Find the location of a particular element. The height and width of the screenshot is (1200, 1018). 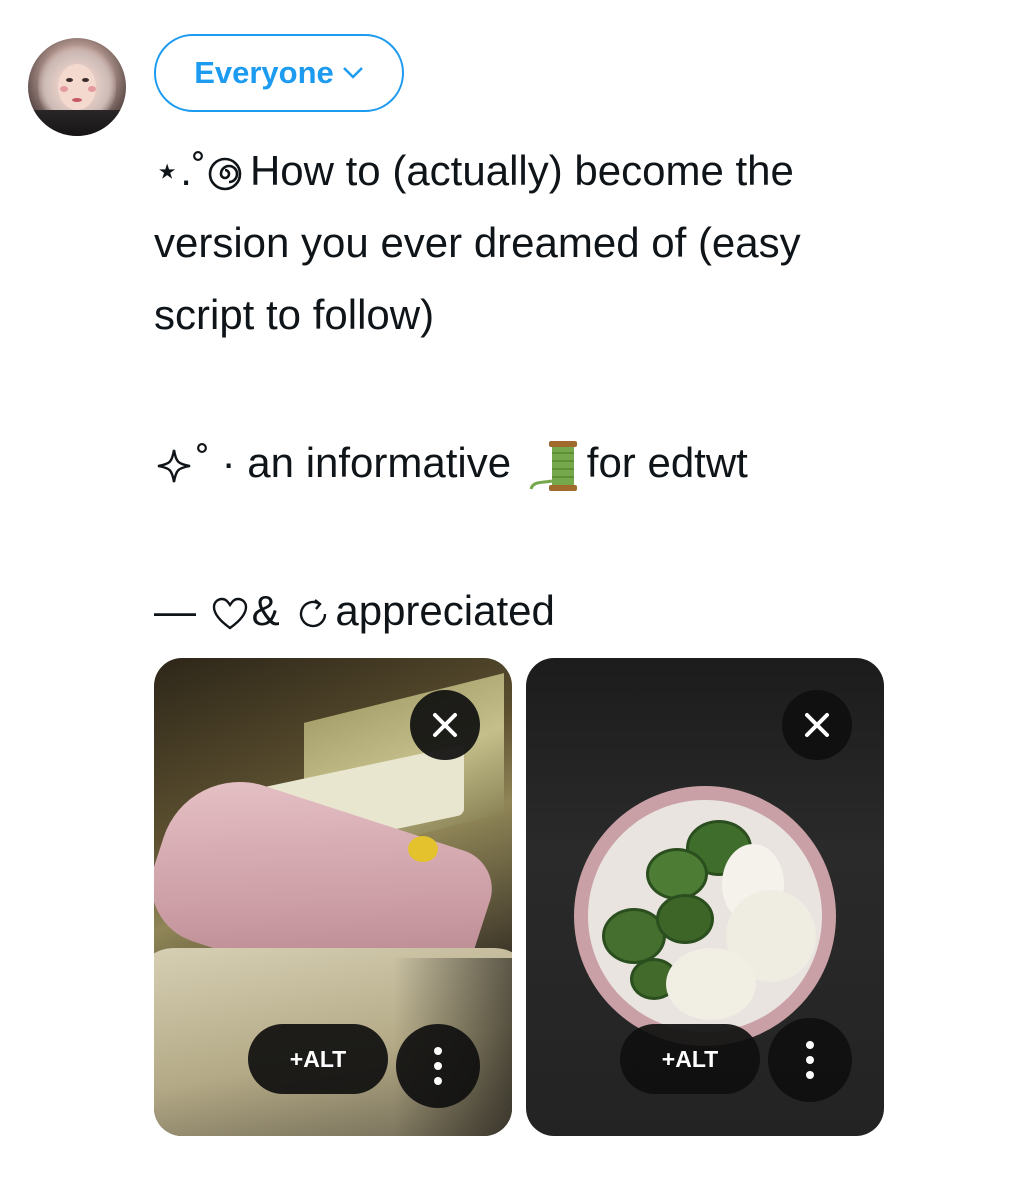

media-attachment-1: +ALT is located at coordinates (333, 897).